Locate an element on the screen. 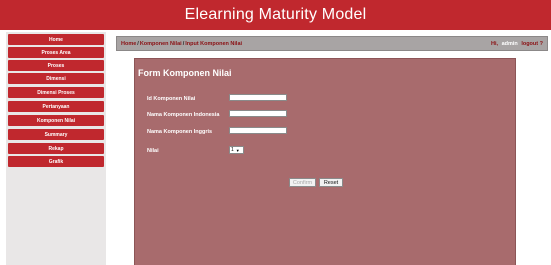 The height and width of the screenshot is (265, 551). reset-button: Reset is located at coordinates (331, 182).